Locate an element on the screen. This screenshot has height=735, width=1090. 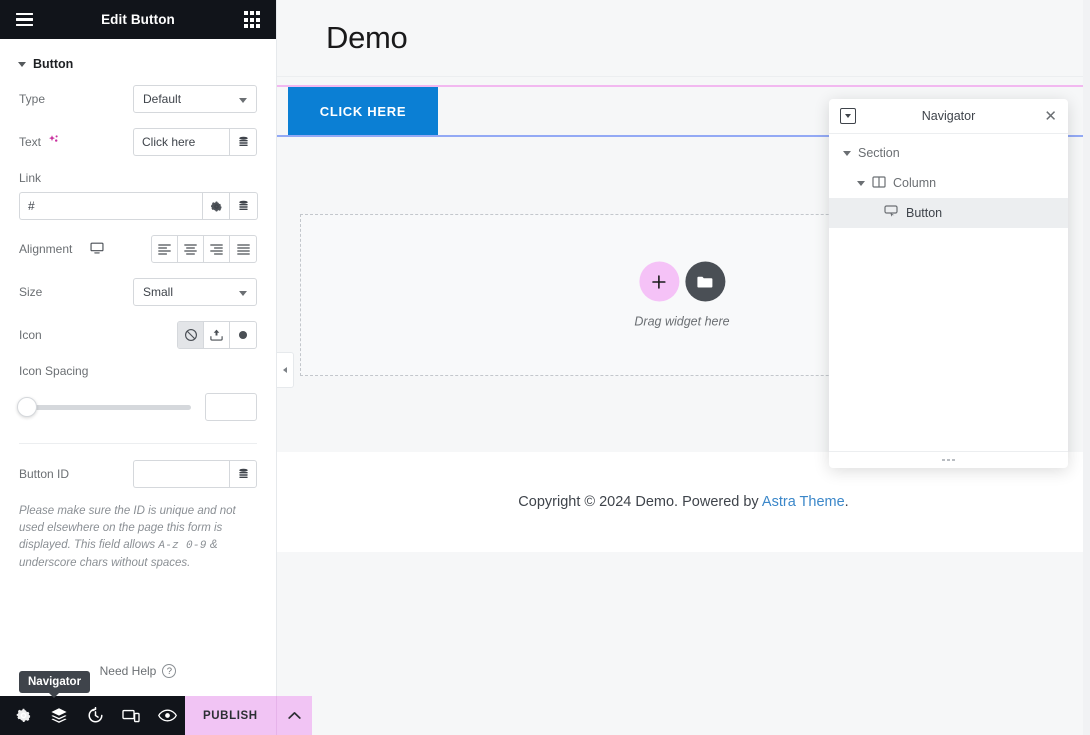
align-right-button is located at coordinates (217, 249).